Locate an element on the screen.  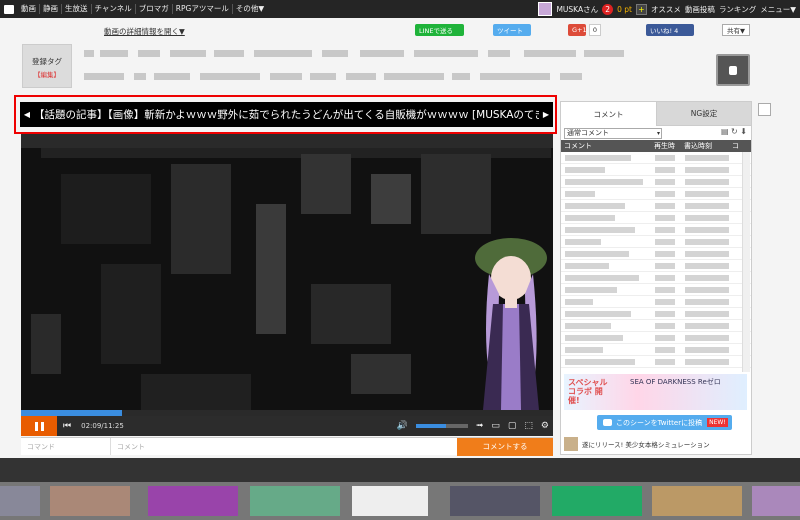
player-controls: ⏮ 02:09/11:25 🔊 ➟ ▭ ▢ ⬚ ⚙ is located at coordinates (287, 426).